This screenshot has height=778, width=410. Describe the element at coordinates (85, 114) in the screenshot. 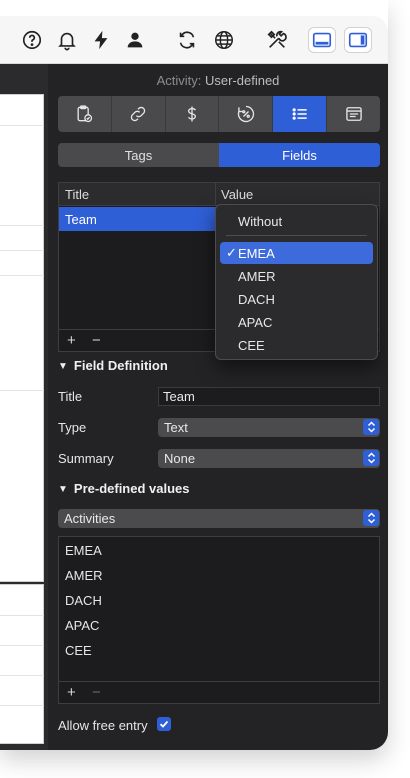

I see `clipboard-check-icon` at that location.